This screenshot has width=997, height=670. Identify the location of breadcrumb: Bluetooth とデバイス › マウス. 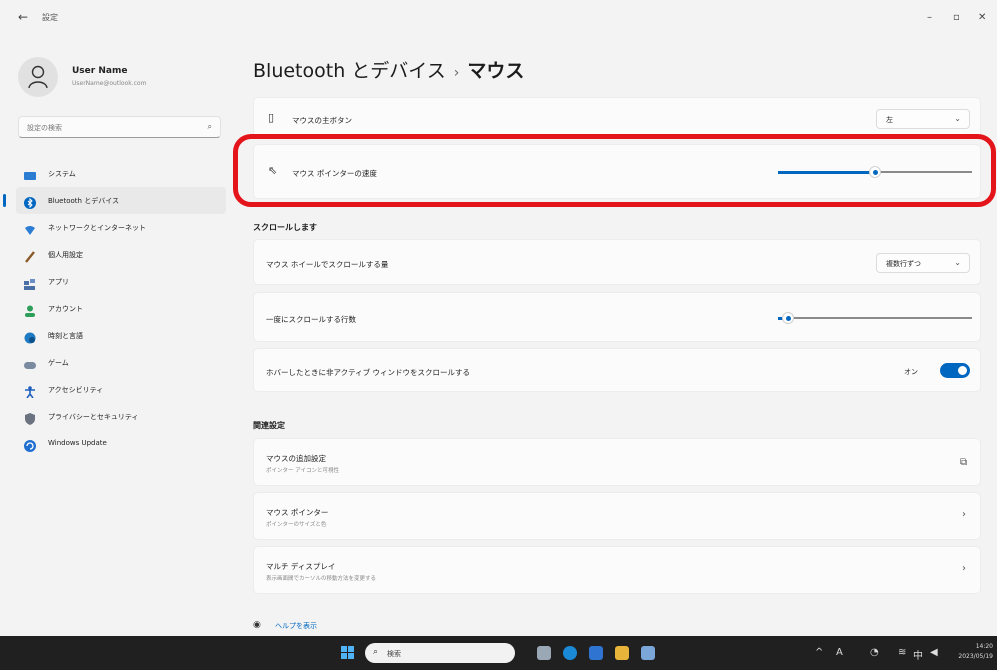
(388, 69).